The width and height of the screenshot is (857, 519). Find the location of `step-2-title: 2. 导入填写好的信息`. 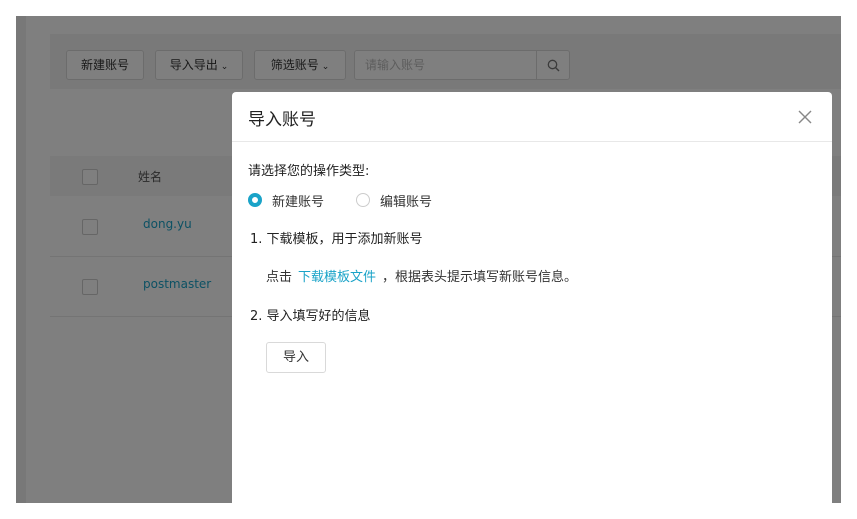

step-2-title: 2. 导入填写好的信息 is located at coordinates (310, 316).